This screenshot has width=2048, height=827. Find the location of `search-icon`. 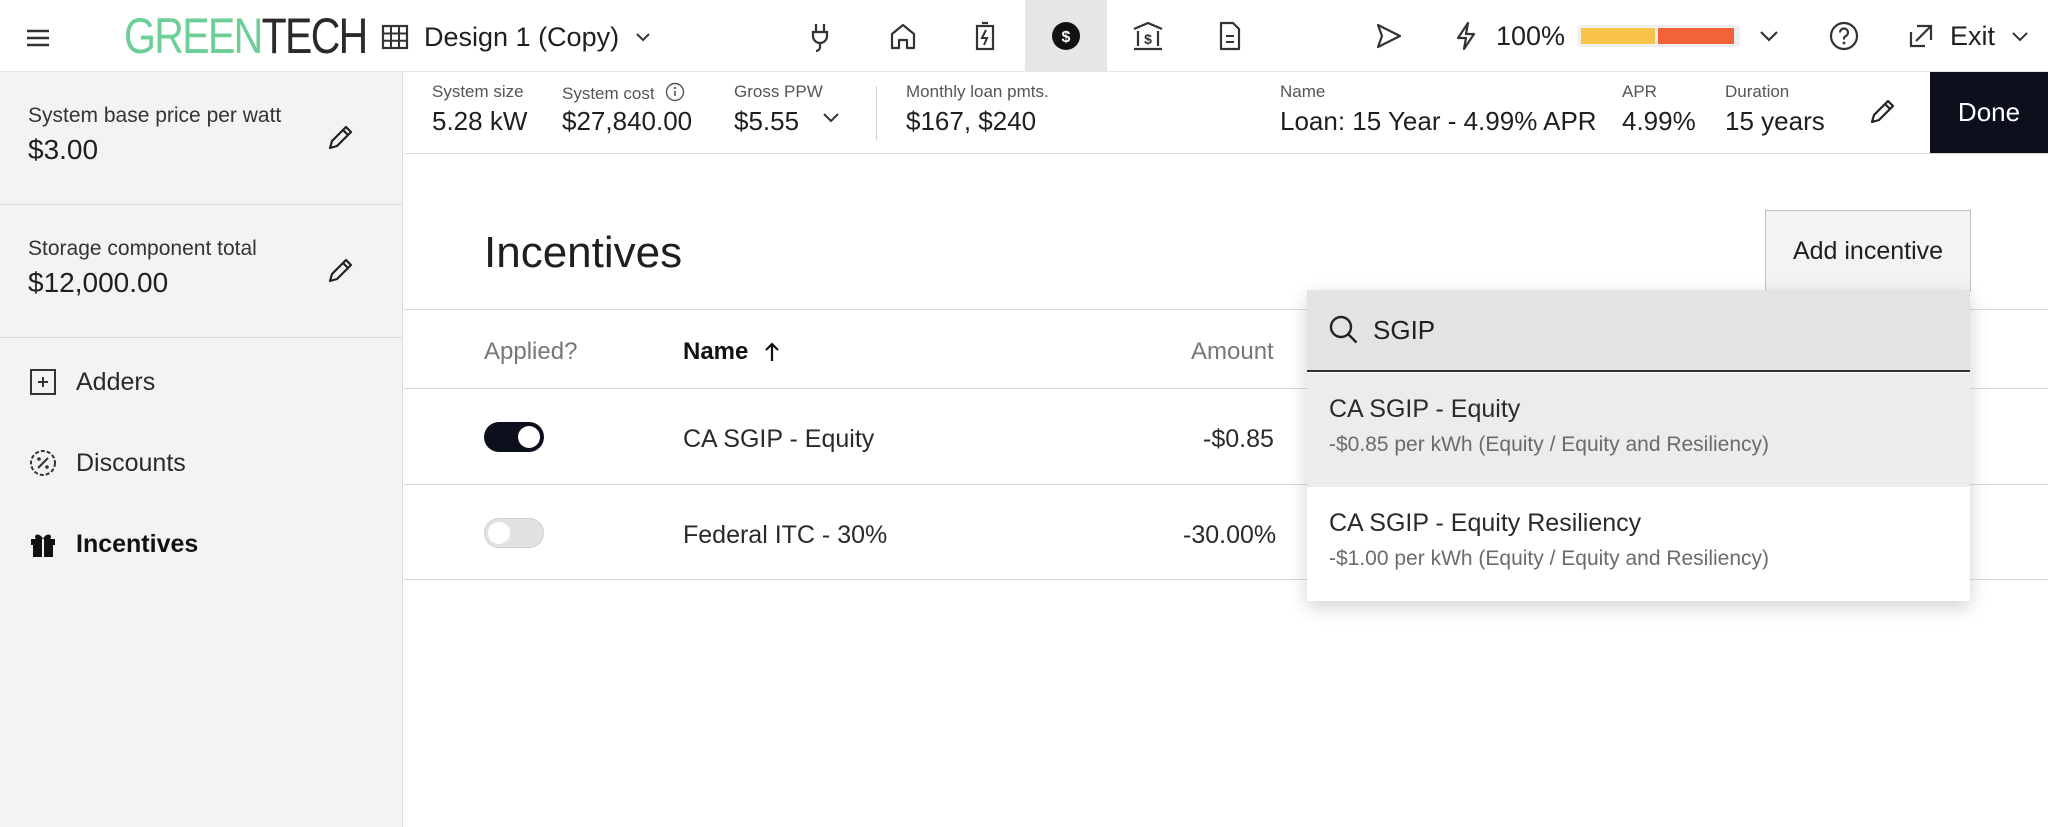

search-icon is located at coordinates (1344, 330).